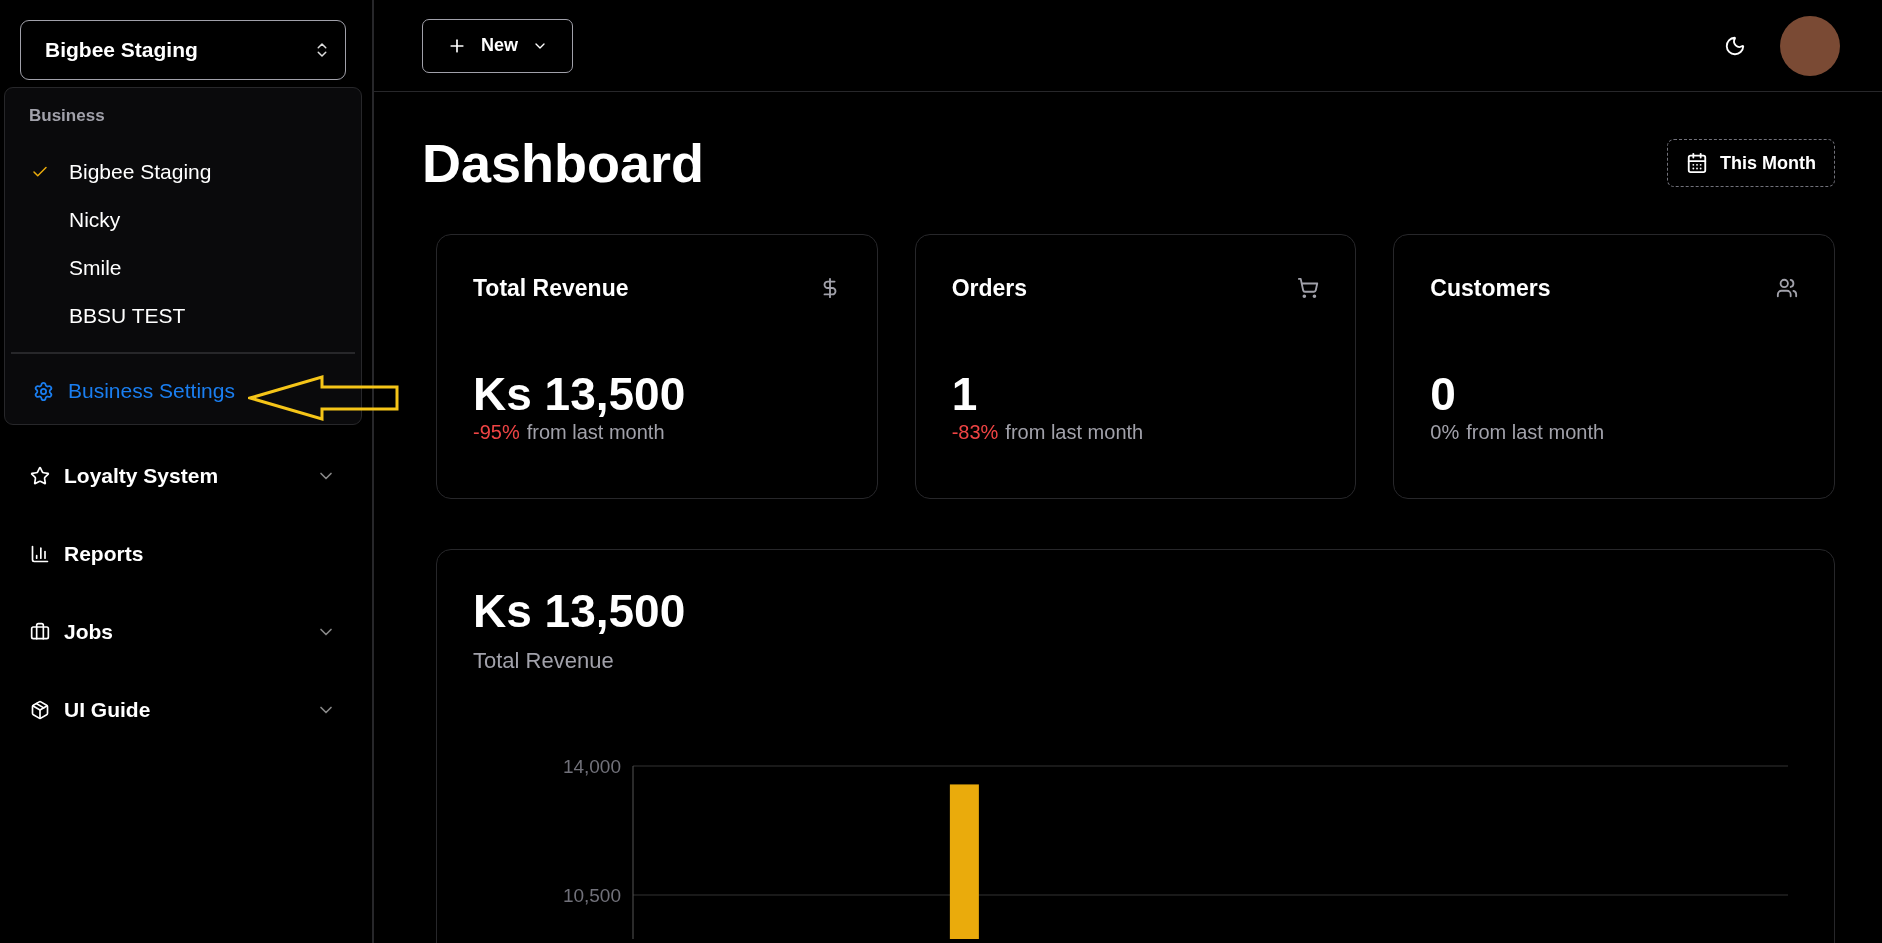 This screenshot has width=1882, height=943. Describe the element at coordinates (496, 432) in the screenshot. I see `change-percent: -95%` at that location.